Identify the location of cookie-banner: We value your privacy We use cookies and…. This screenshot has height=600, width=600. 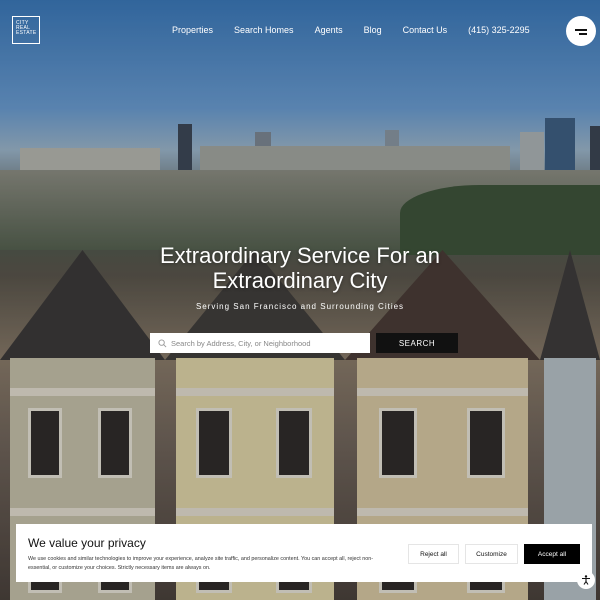
(304, 553).